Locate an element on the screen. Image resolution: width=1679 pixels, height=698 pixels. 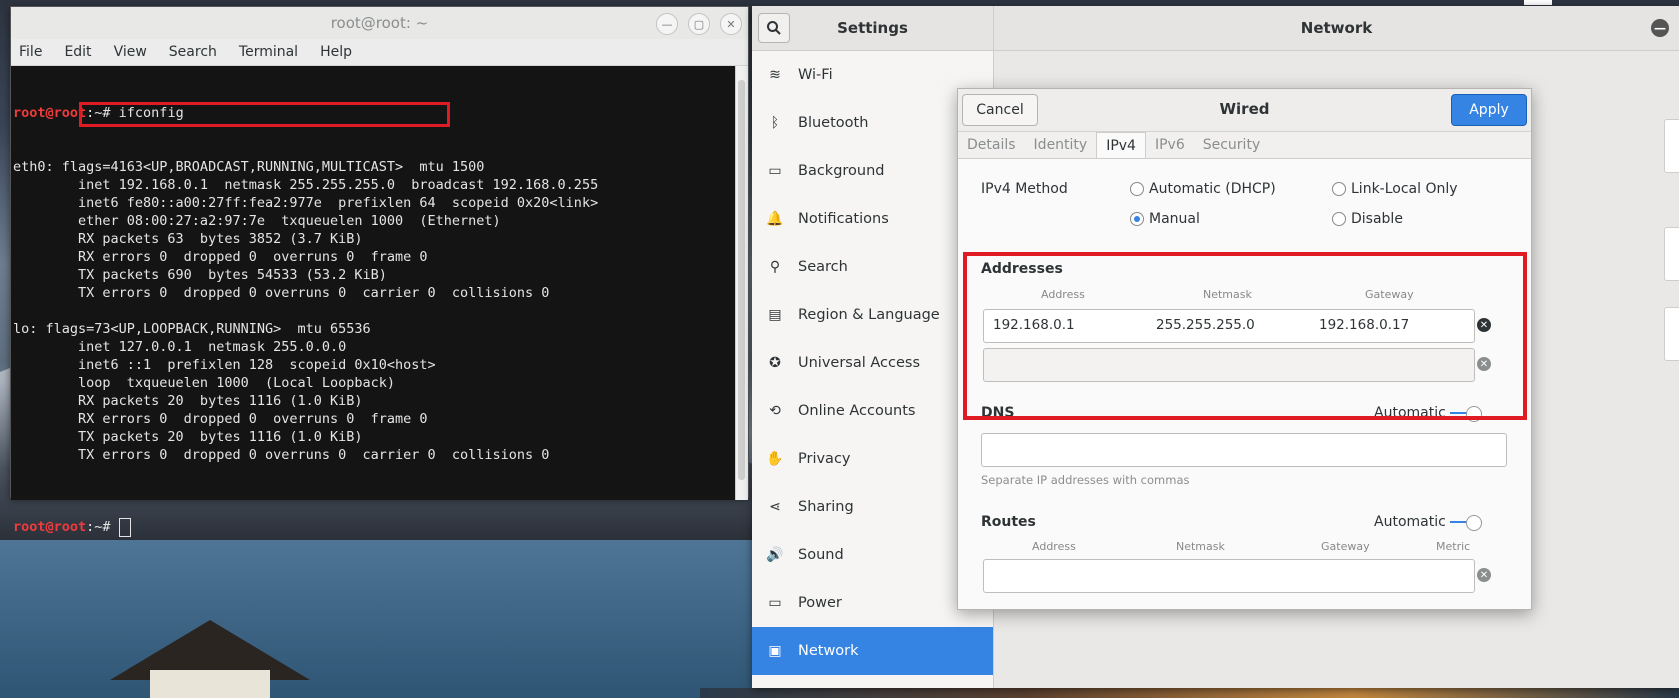
dialog-tabs: Details Identity IPv4 IPv6 Security is located at coordinates (1244, 145).